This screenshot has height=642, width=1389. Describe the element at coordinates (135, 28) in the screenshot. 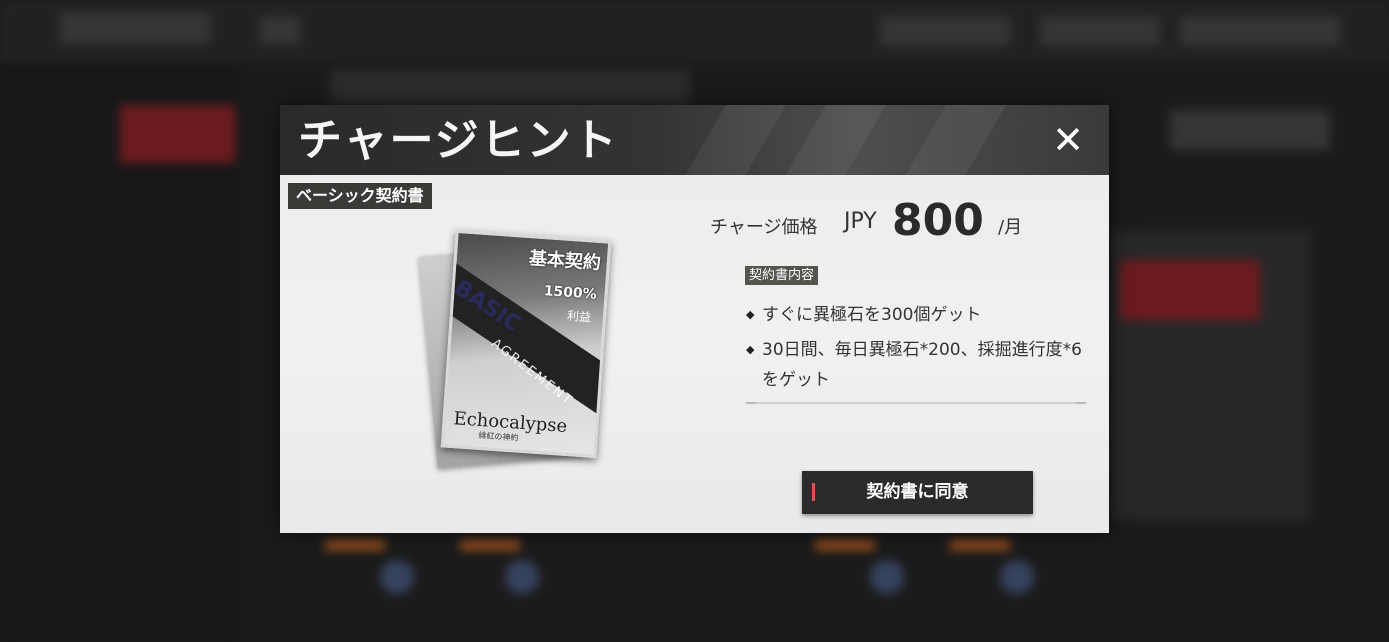

I see `background-back-button` at that location.